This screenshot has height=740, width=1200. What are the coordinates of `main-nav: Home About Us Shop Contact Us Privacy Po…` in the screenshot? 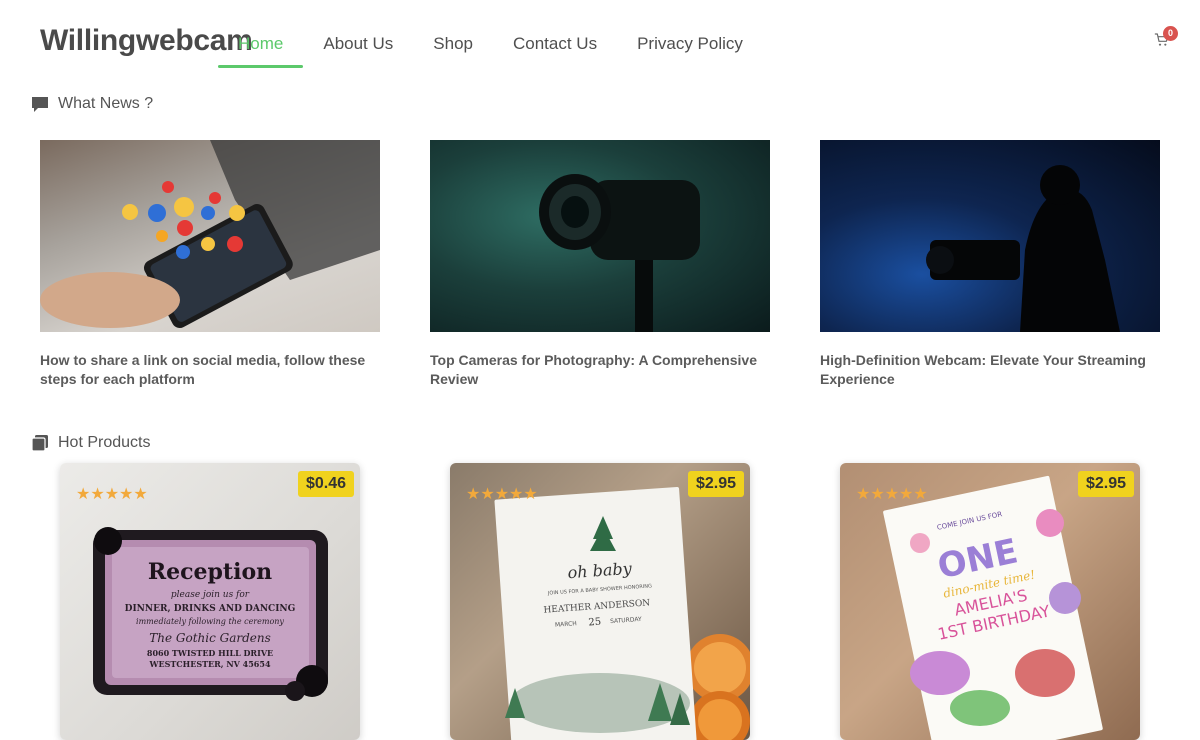 It's located at (490, 45).